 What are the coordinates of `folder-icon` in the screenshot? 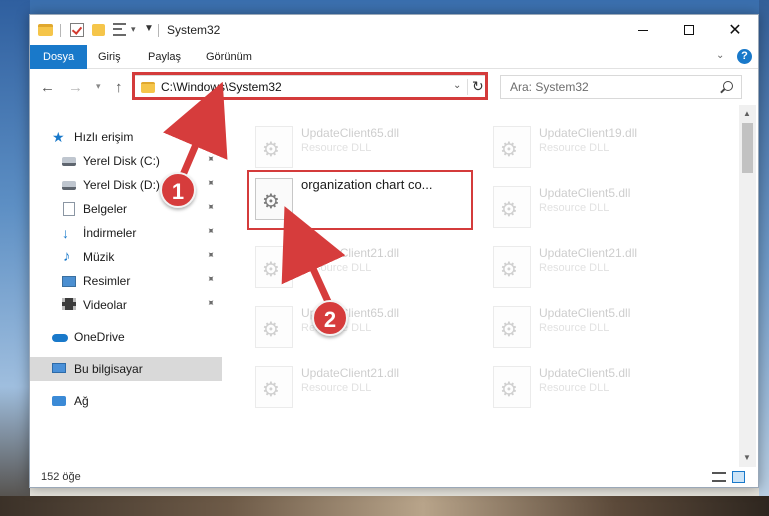 It's located at (45, 30).